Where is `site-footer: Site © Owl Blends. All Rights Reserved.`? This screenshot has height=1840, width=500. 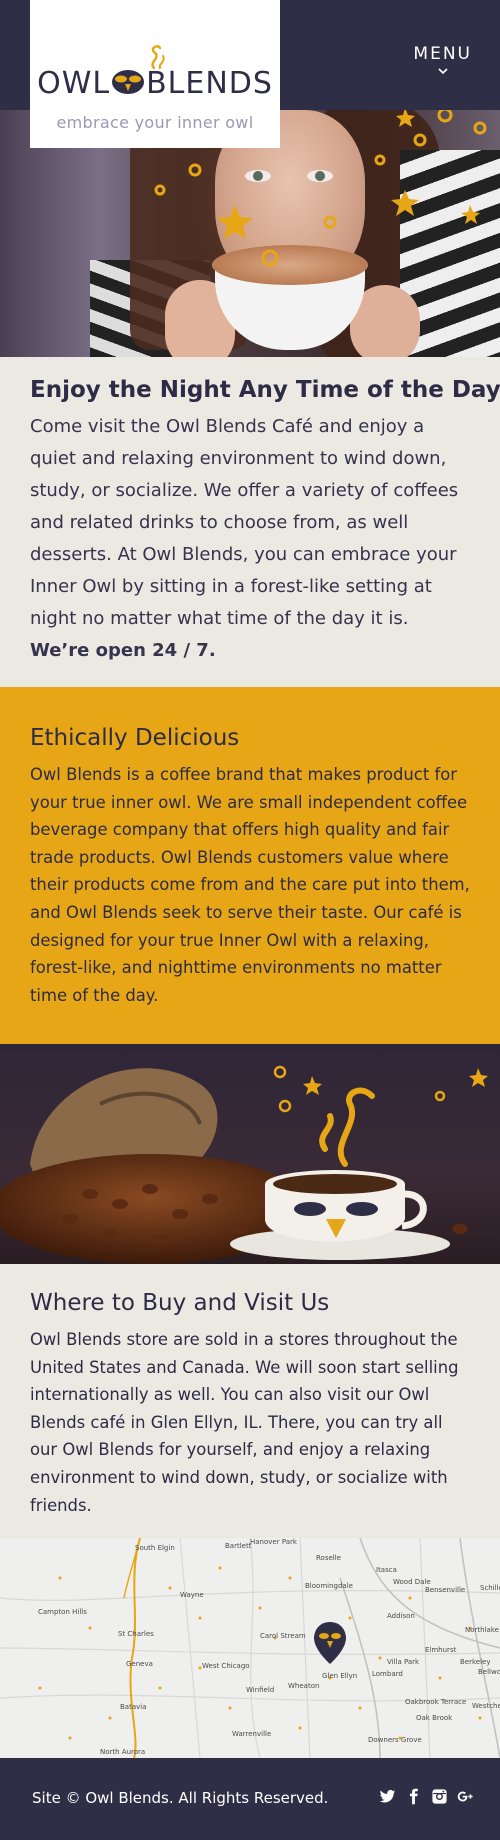 site-footer: Site © Owl Blends. All Rights Reserved. is located at coordinates (250, 1799).